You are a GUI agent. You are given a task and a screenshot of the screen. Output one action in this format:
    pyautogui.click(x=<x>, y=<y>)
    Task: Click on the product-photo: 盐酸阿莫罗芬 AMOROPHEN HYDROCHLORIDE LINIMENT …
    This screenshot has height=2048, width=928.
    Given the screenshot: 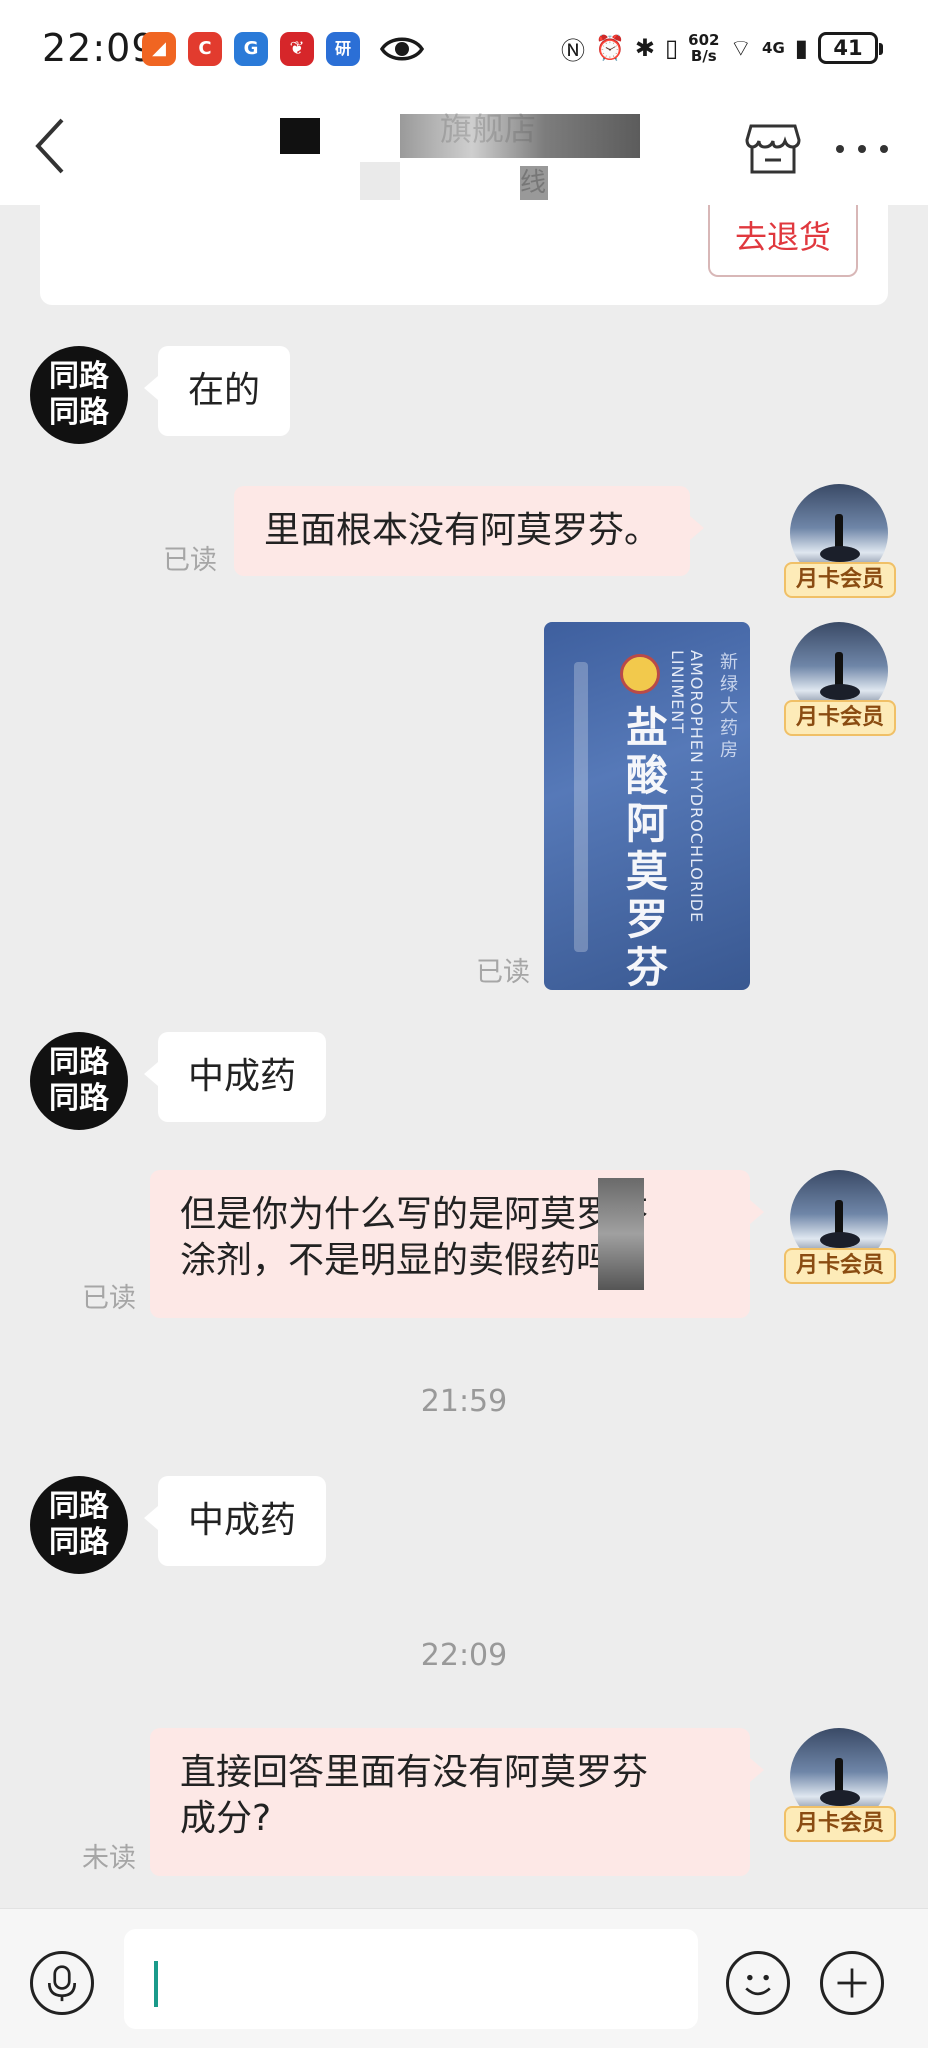 What is the action you would take?
    pyautogui.click(x=647, y=806)
    